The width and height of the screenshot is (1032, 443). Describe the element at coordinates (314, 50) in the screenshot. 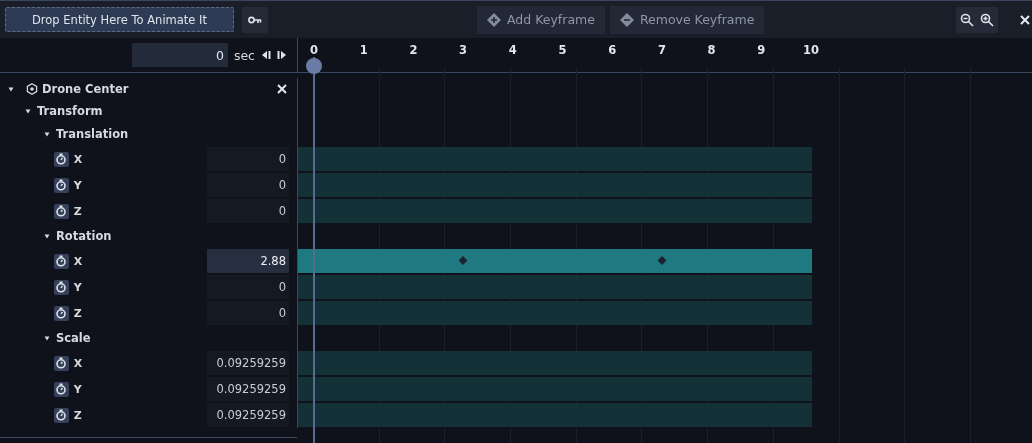

I see `ruler-tick: 0` at that location.